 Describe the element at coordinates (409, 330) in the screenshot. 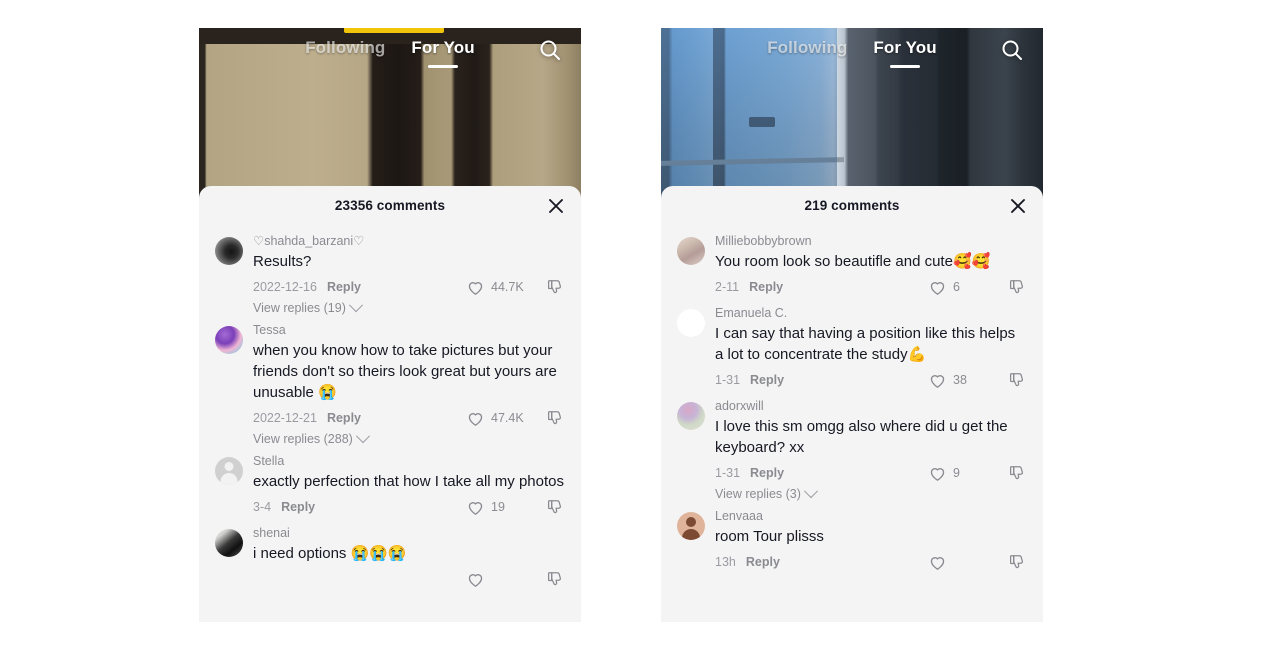

I see `comment-username: Tessa` at that location.